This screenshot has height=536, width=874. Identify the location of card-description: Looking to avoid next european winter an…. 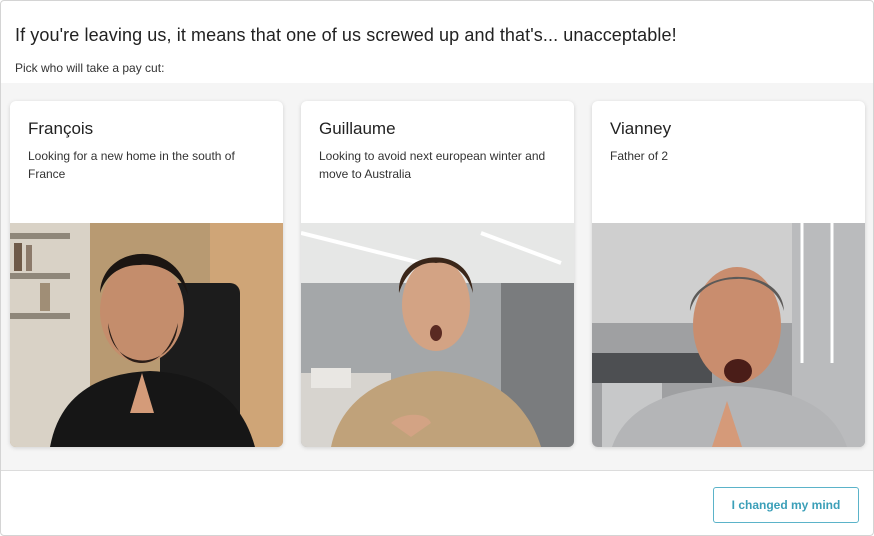
(432, 165).